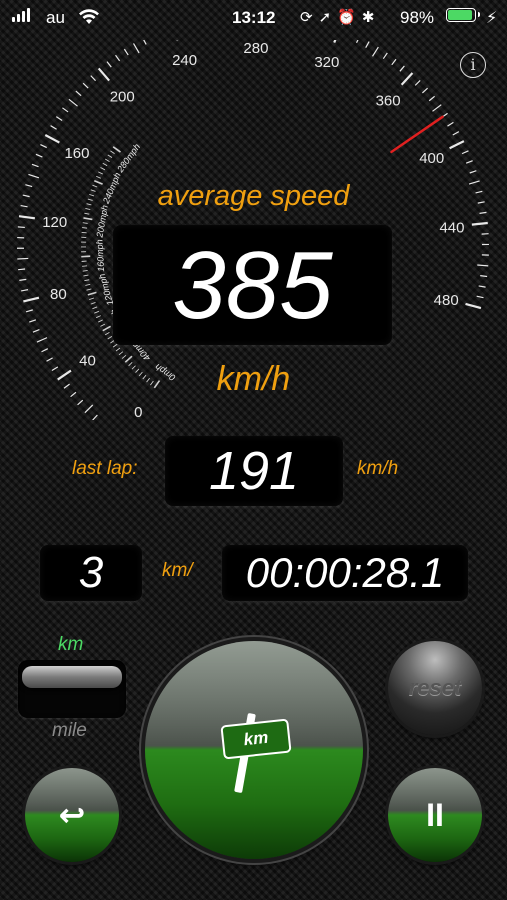 This screenshot has width=507, height=900. I want to click on bluetooth-icon: ✱, so click(371, 17).